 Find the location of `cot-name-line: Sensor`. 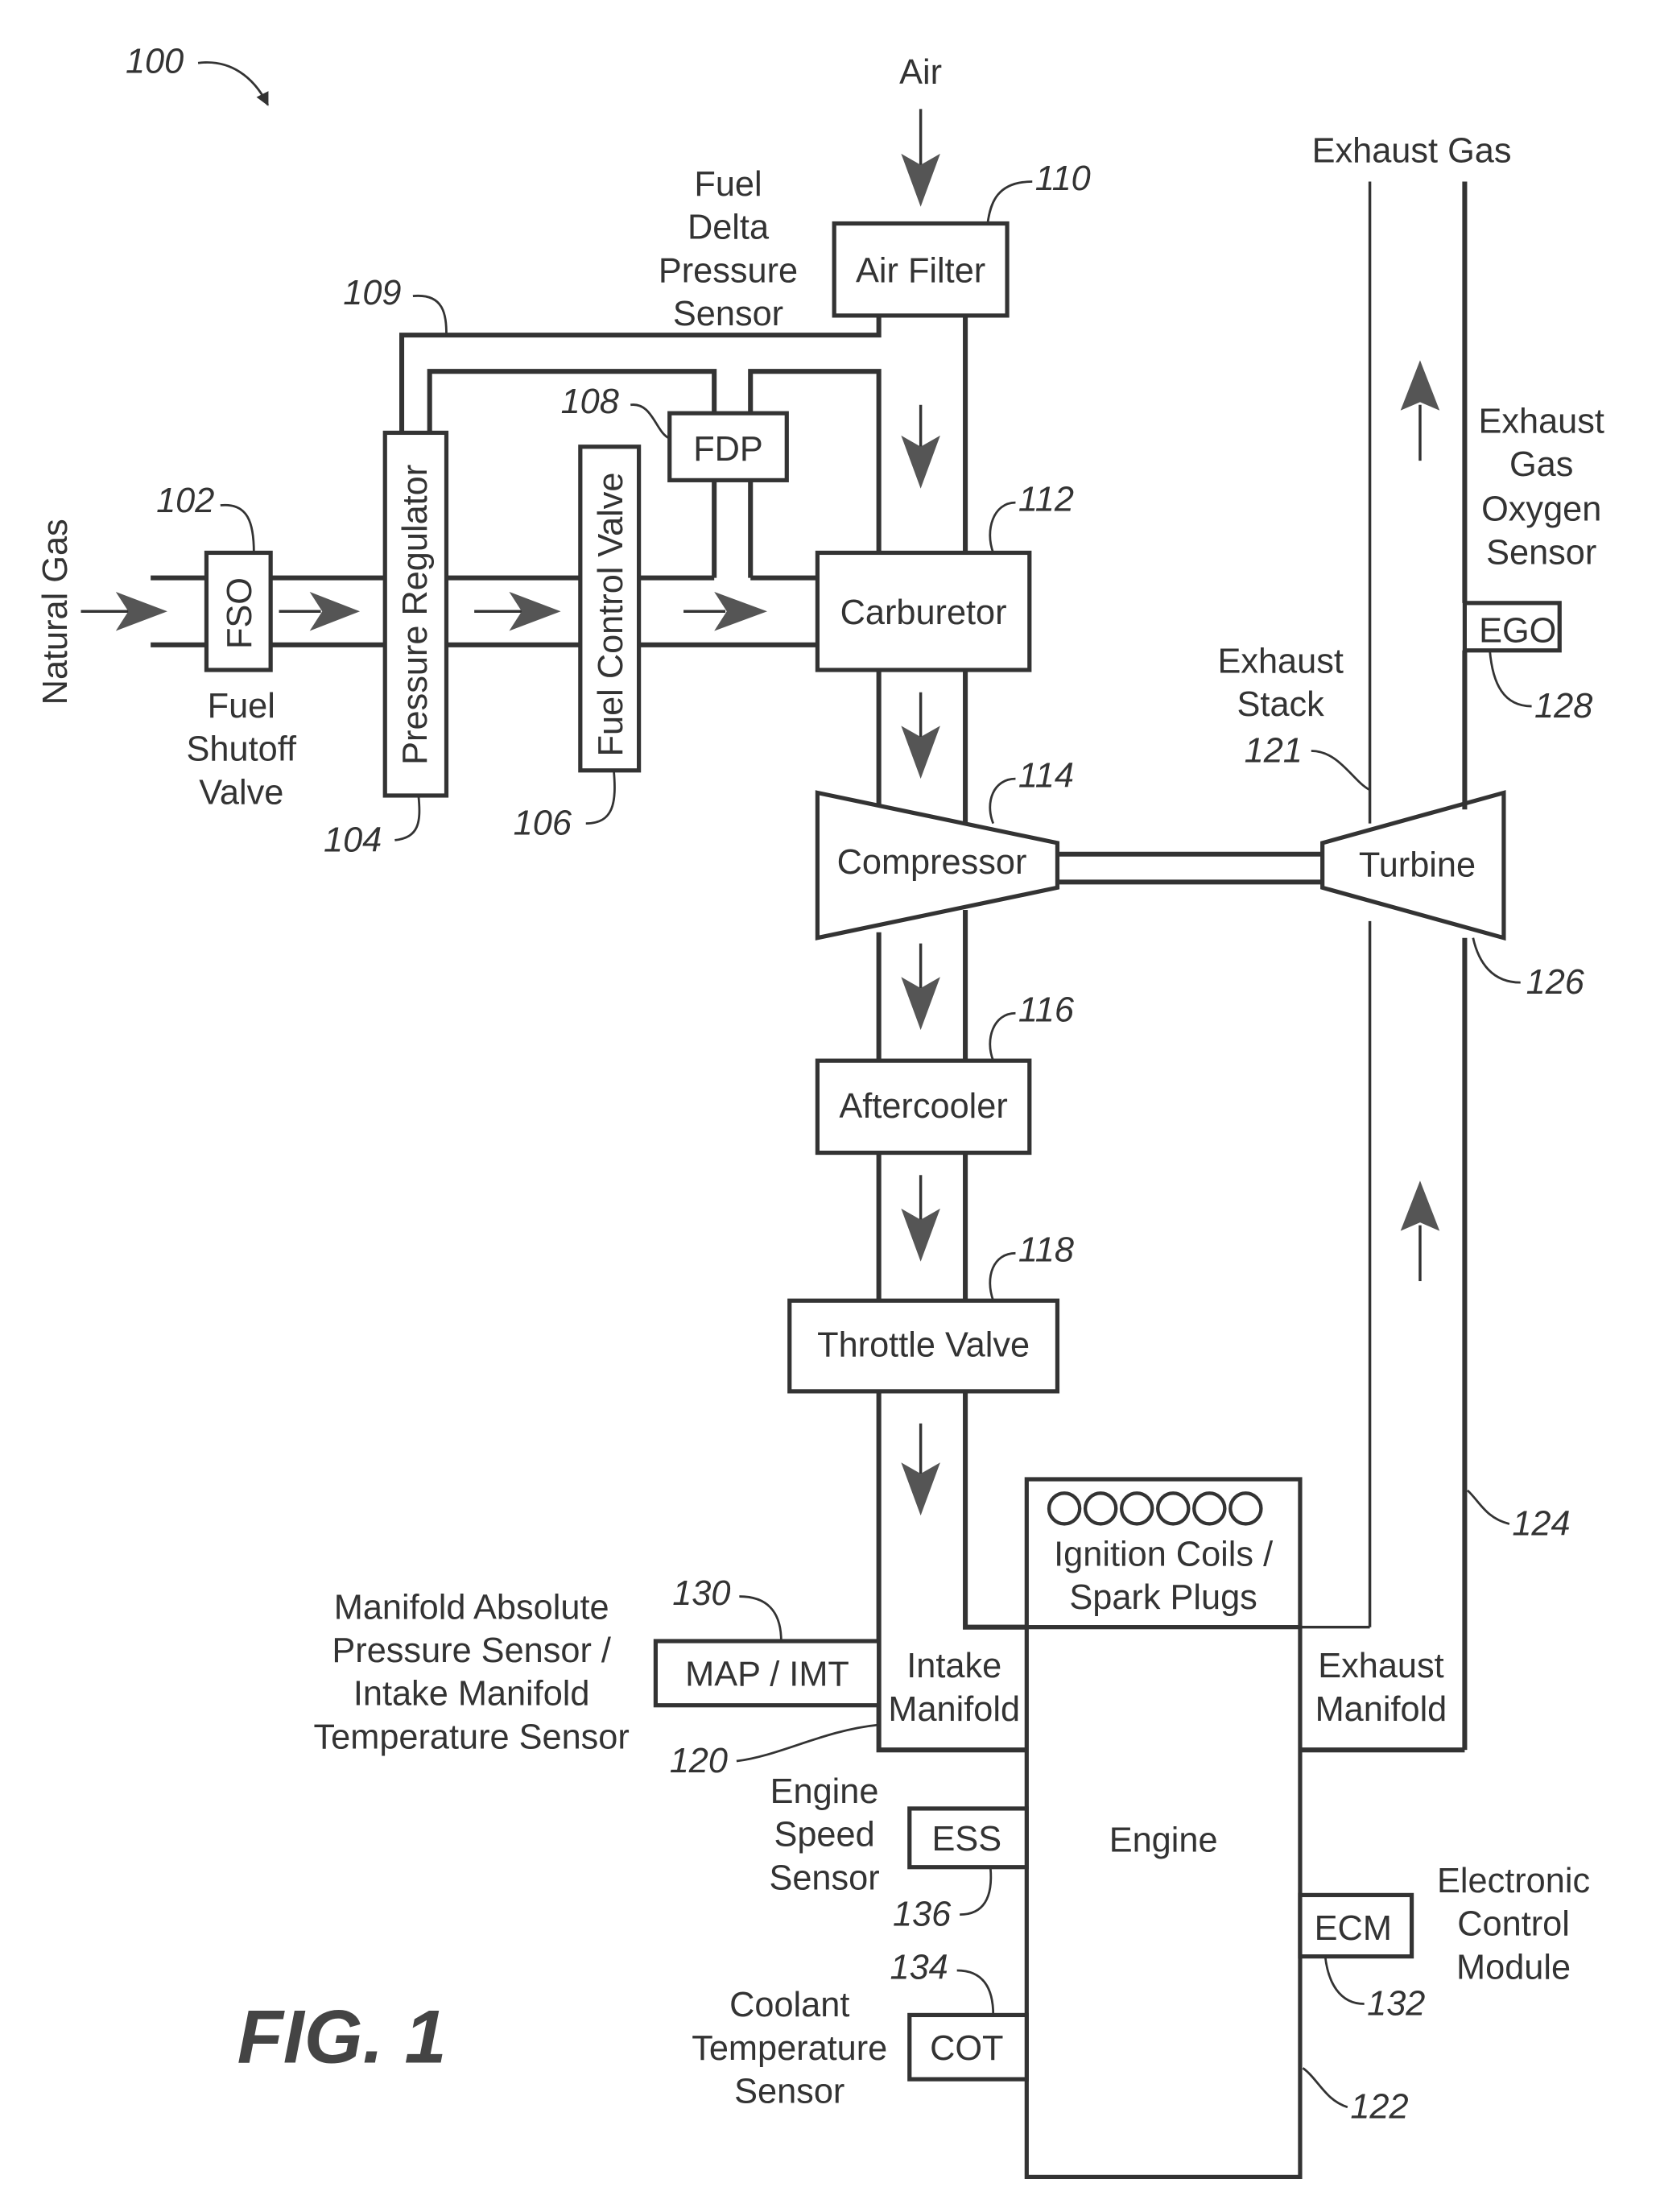

cot-name-line: Sensor is located at coordinates (789, 2092).